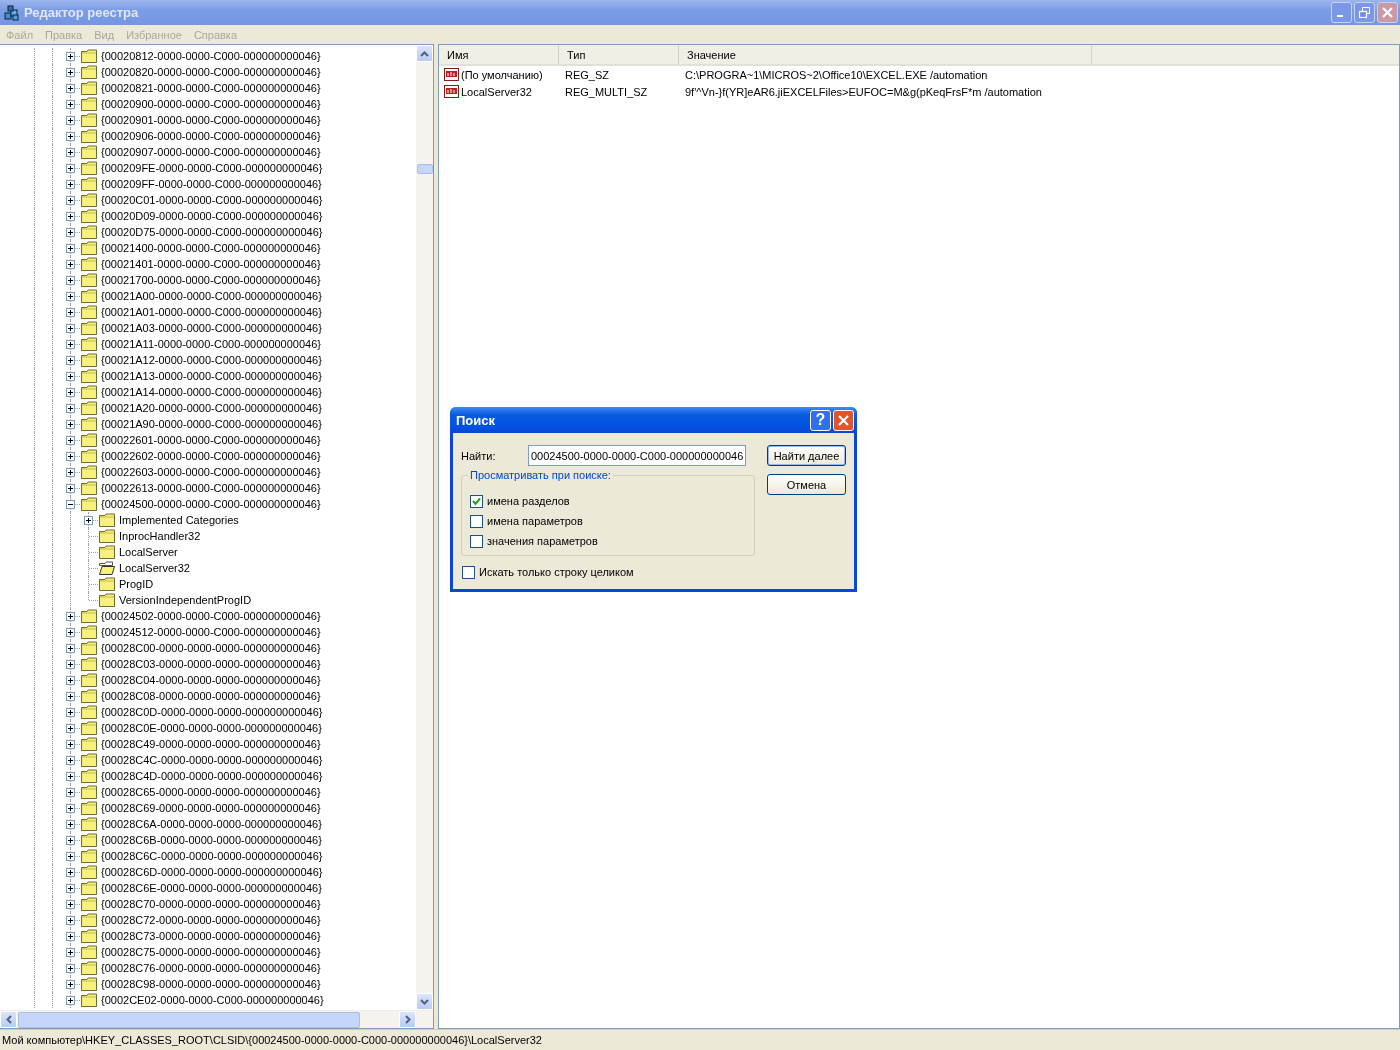 This screenshot has height=1050, width=1400. What do you see at coordinates (208, 952) in the screenshot?
I see `tree-item: {00028C75-0000-0000-0000-000000000046}` at bounding box center [208, 952].